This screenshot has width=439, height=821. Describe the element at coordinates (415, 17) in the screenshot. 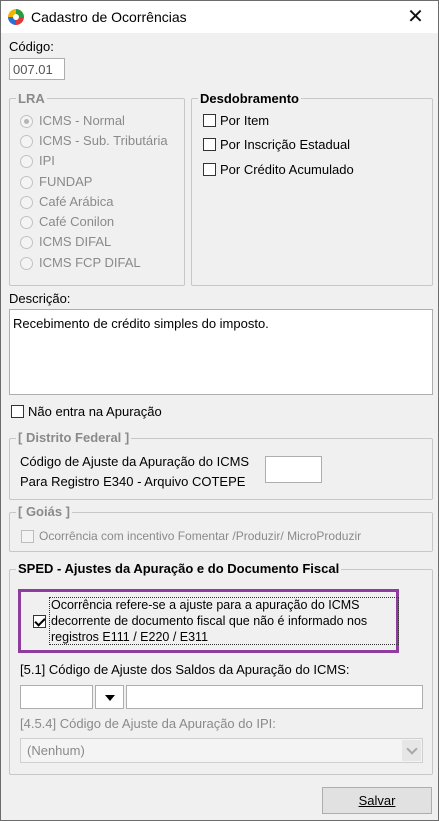

I see `close-icon: ✕` at that location.